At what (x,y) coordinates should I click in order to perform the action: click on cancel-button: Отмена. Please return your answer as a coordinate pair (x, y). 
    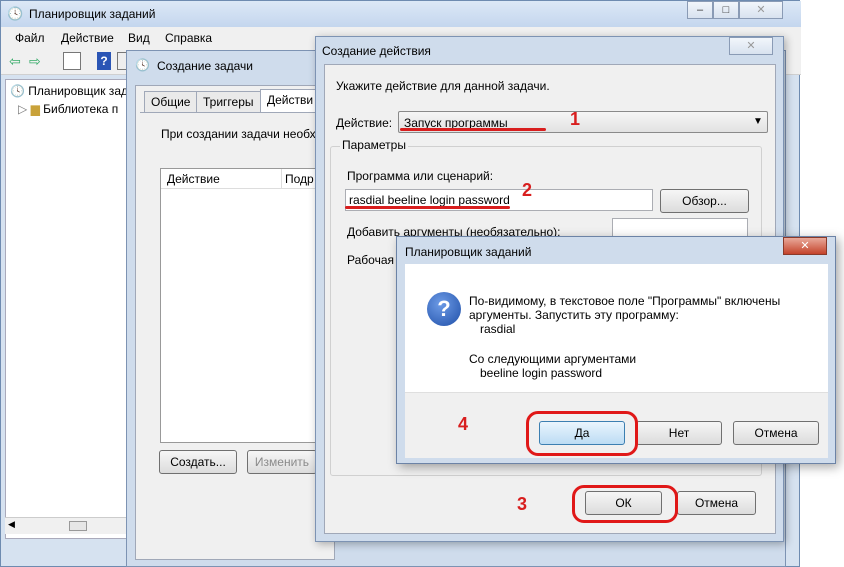
    Looking at the image, I should click on (716, 503).